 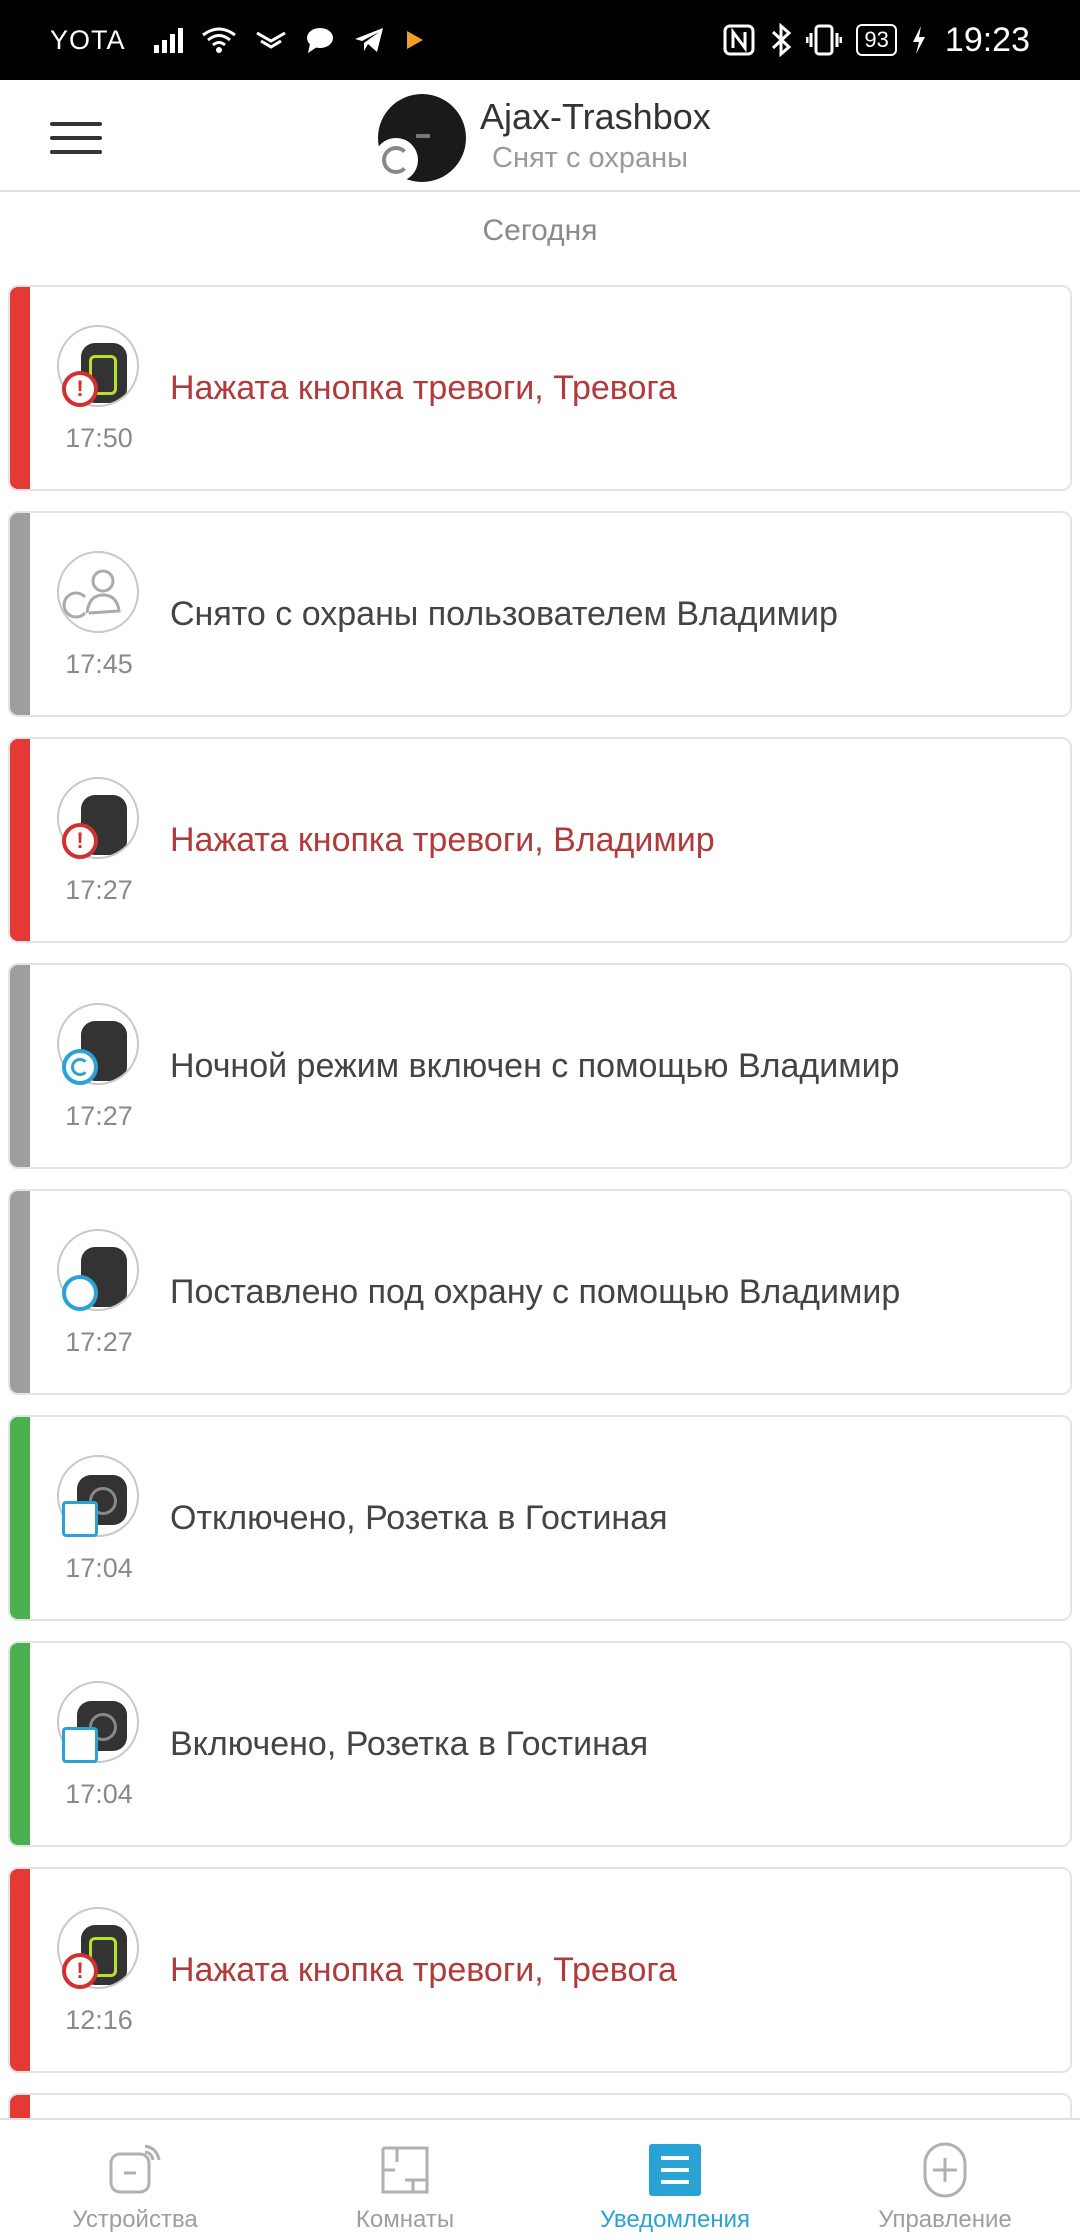 I want to click on play-icon, so click(x=414, y=40).